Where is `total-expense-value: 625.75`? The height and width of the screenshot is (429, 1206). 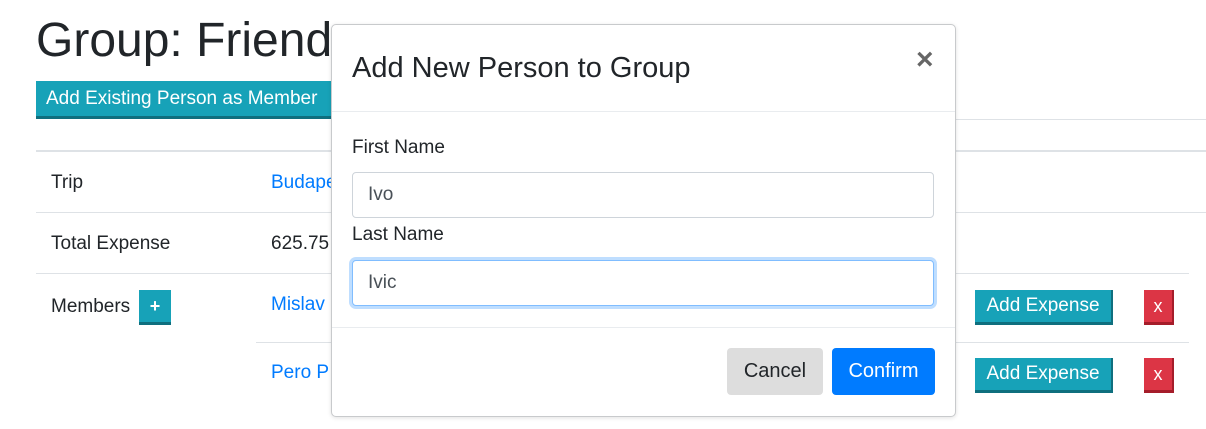
total-expense-value: 625.75 is located at coordinates (300, 243).